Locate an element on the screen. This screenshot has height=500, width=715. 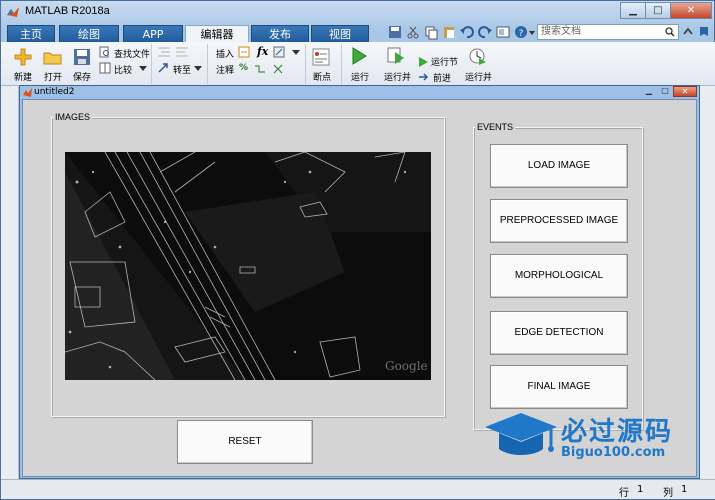
tab-publish: 发布 is located at coordinates (280, 34).